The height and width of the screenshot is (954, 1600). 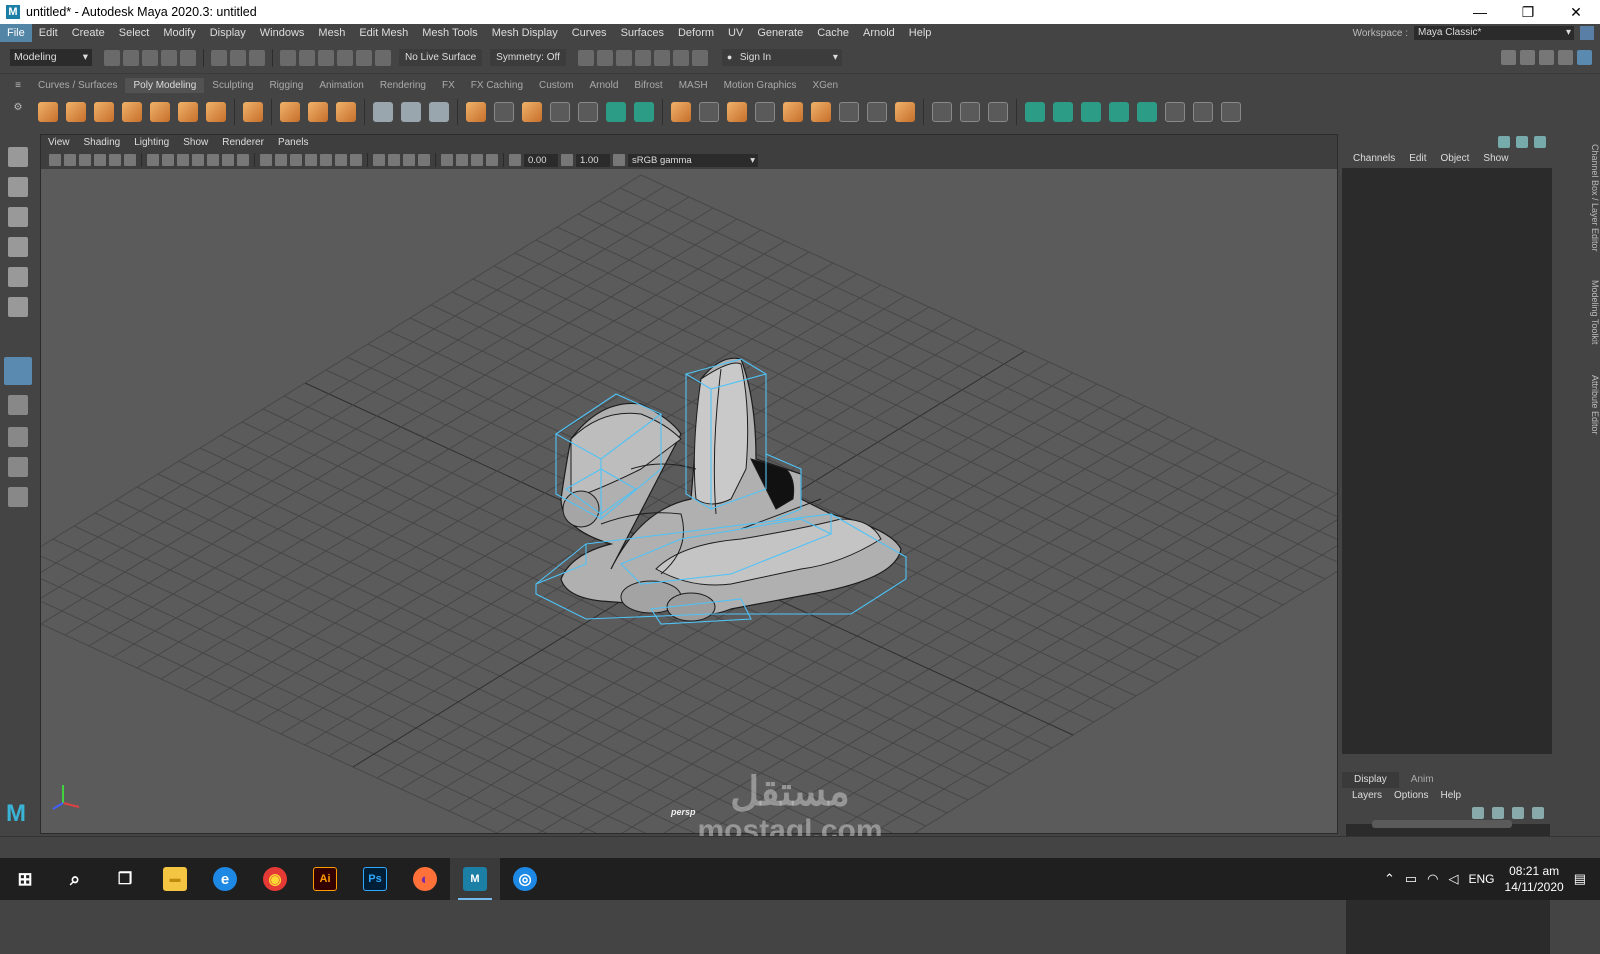 I want to click on mirror-icon, so click(x=504, y=112).